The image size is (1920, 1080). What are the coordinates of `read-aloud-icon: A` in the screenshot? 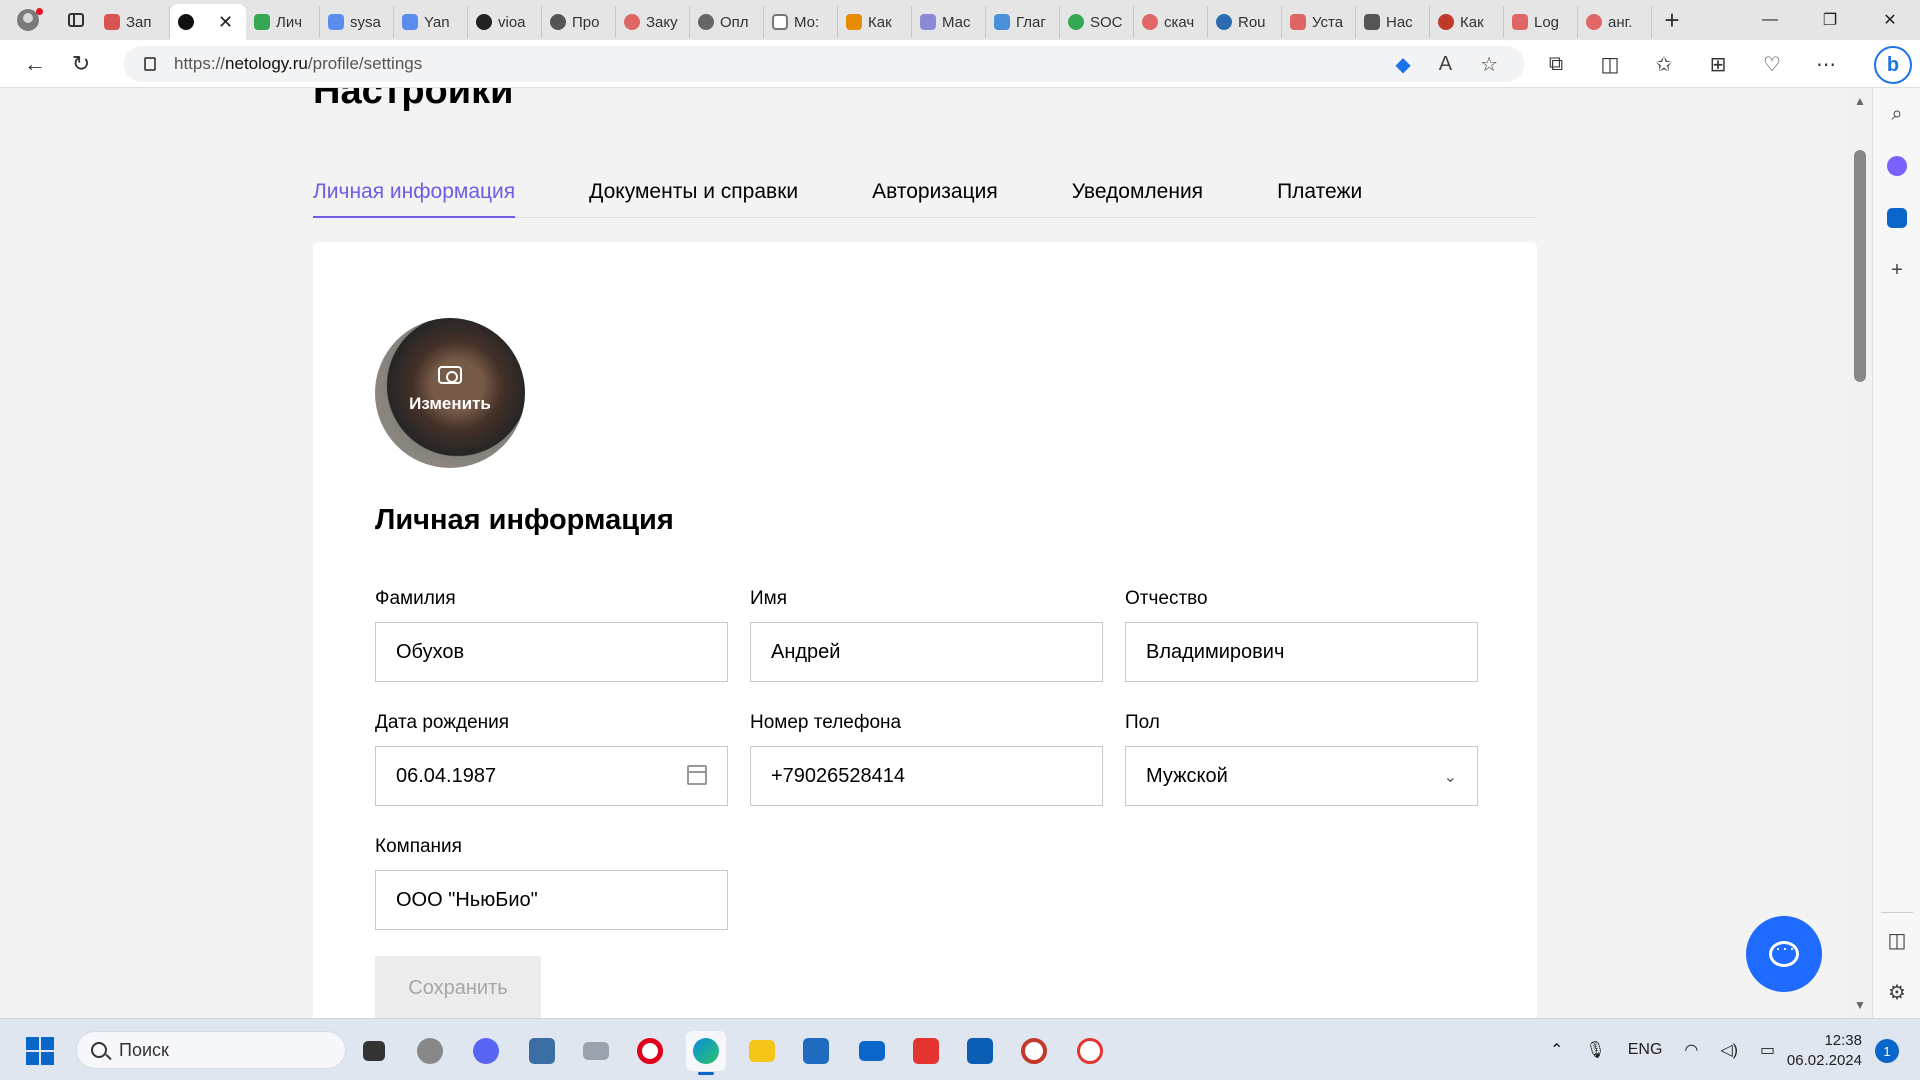 It's located at (1445, 64).